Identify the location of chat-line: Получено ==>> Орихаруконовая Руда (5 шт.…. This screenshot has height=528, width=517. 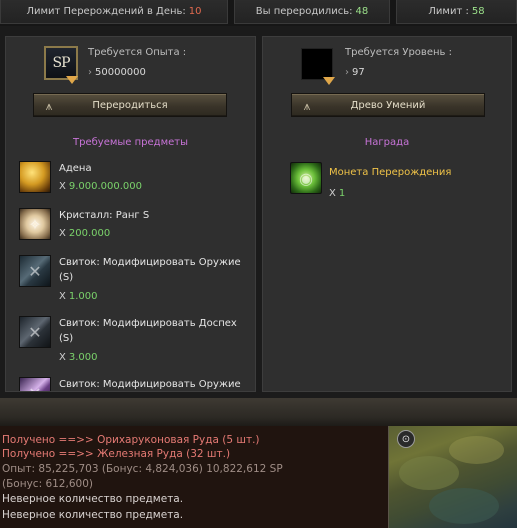
(131, 440).